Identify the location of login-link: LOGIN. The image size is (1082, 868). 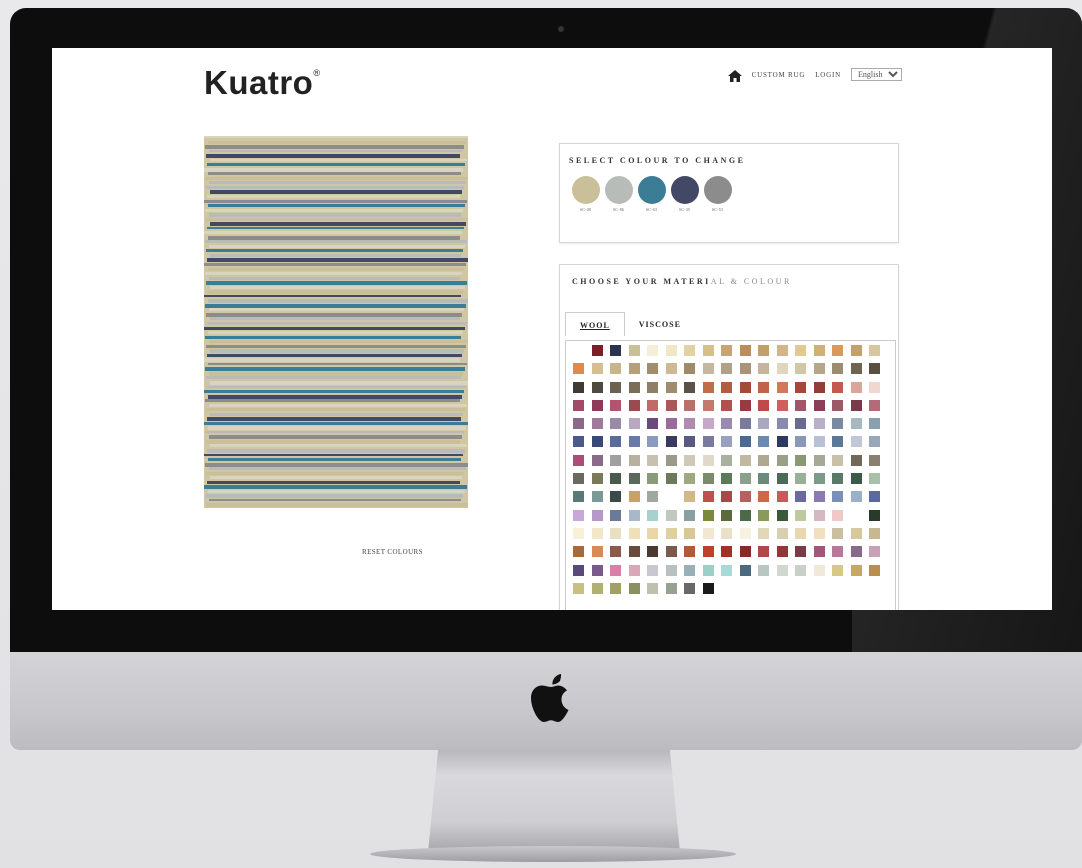
(828, 75).